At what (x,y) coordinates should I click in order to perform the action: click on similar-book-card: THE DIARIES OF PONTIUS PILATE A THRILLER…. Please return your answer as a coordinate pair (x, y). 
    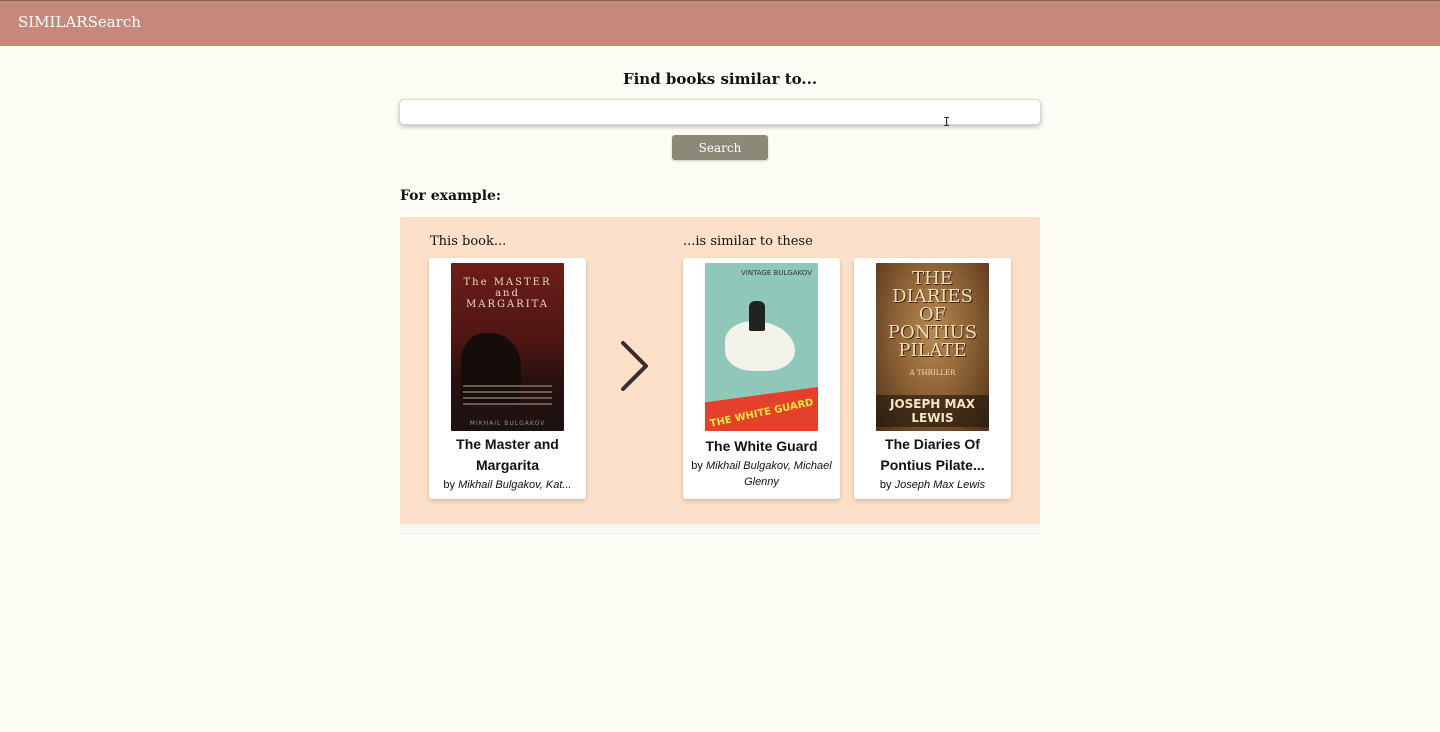
    Looking at the image, I should click on (932, 378).